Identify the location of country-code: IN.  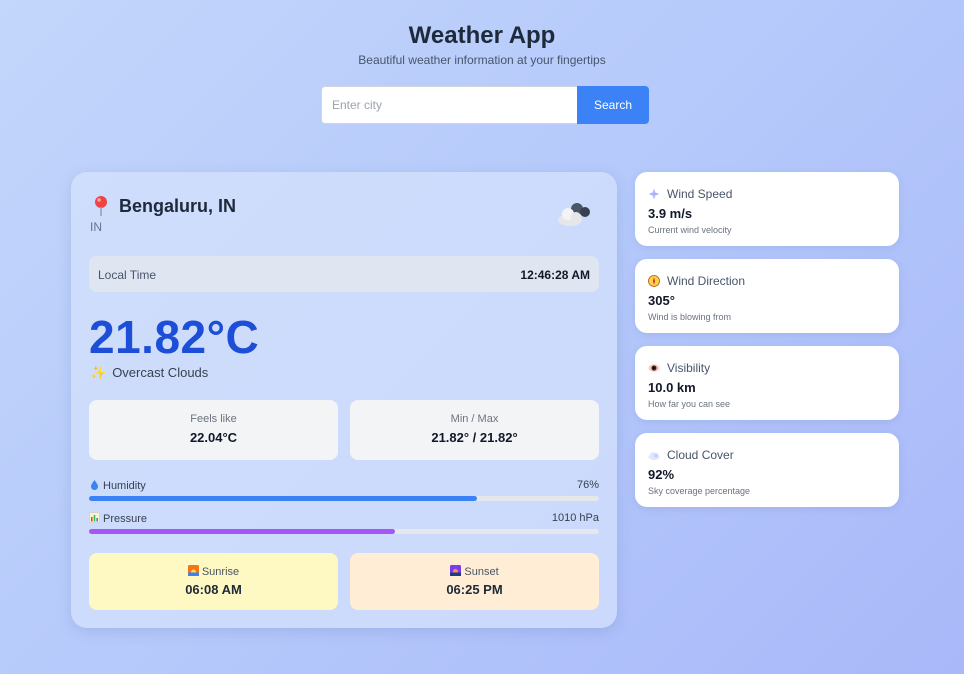
(96, 227).